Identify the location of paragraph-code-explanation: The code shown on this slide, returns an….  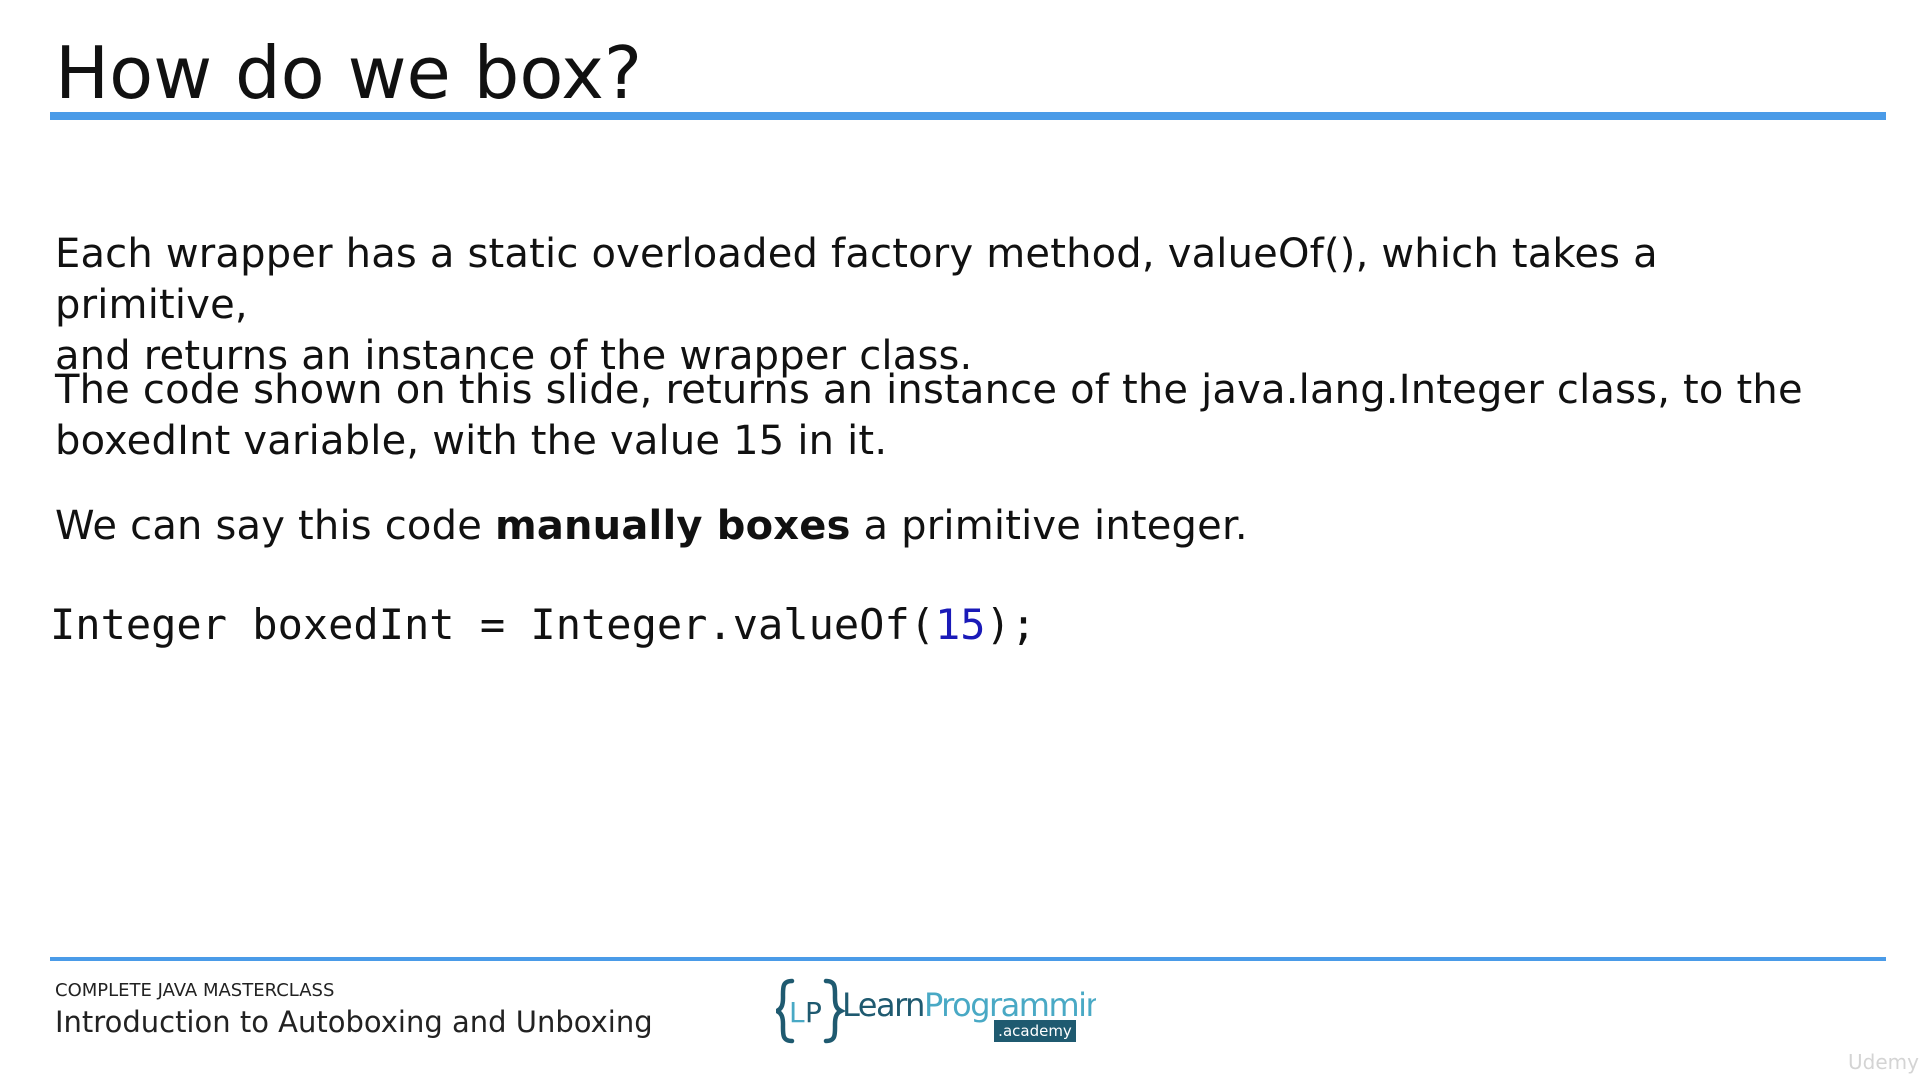
(955, 416).